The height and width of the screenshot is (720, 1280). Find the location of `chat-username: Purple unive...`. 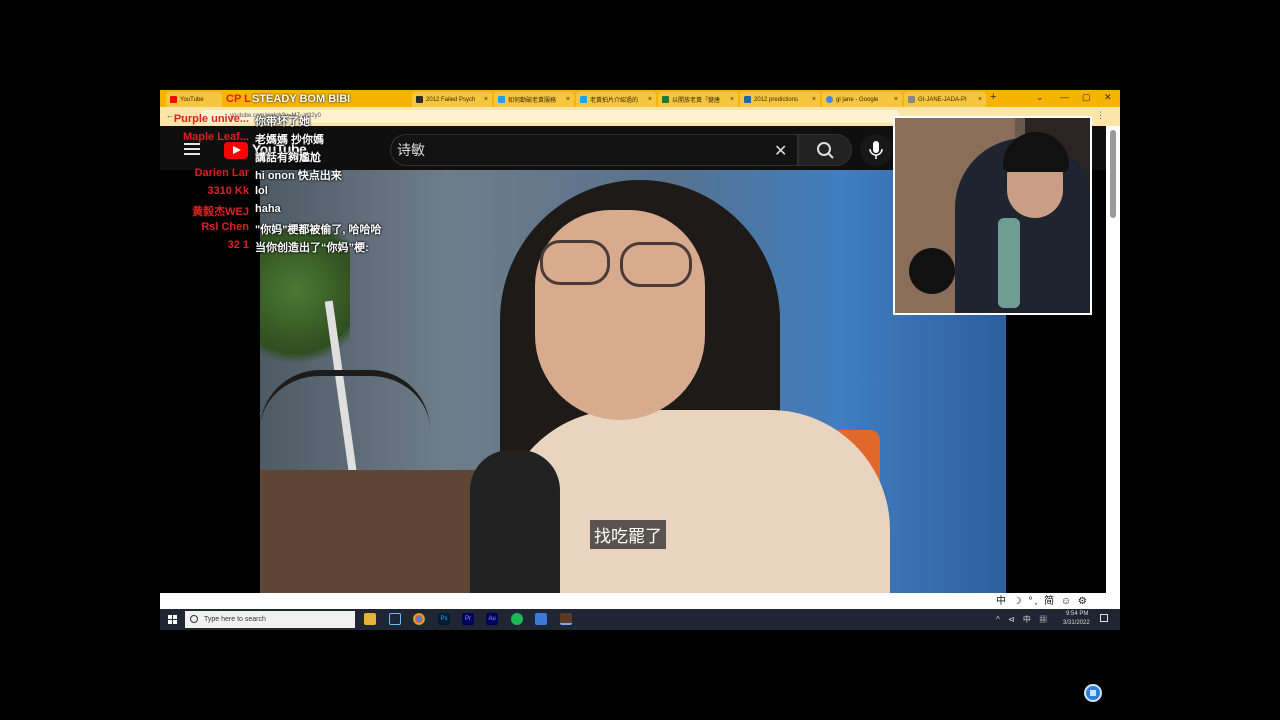

chat-username: Purple unive... is located at coordinates (211, 119).